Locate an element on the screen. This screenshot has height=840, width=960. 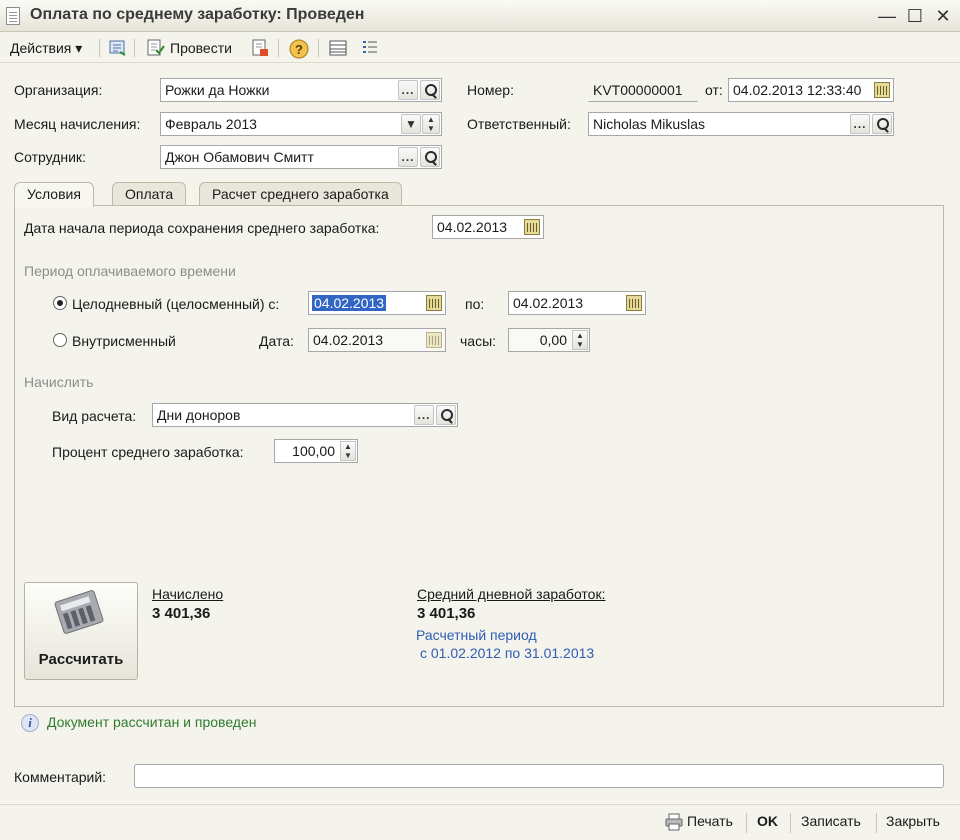
percent-spinner-icon: ▲ ▼ is located at coordinates (348, 451).